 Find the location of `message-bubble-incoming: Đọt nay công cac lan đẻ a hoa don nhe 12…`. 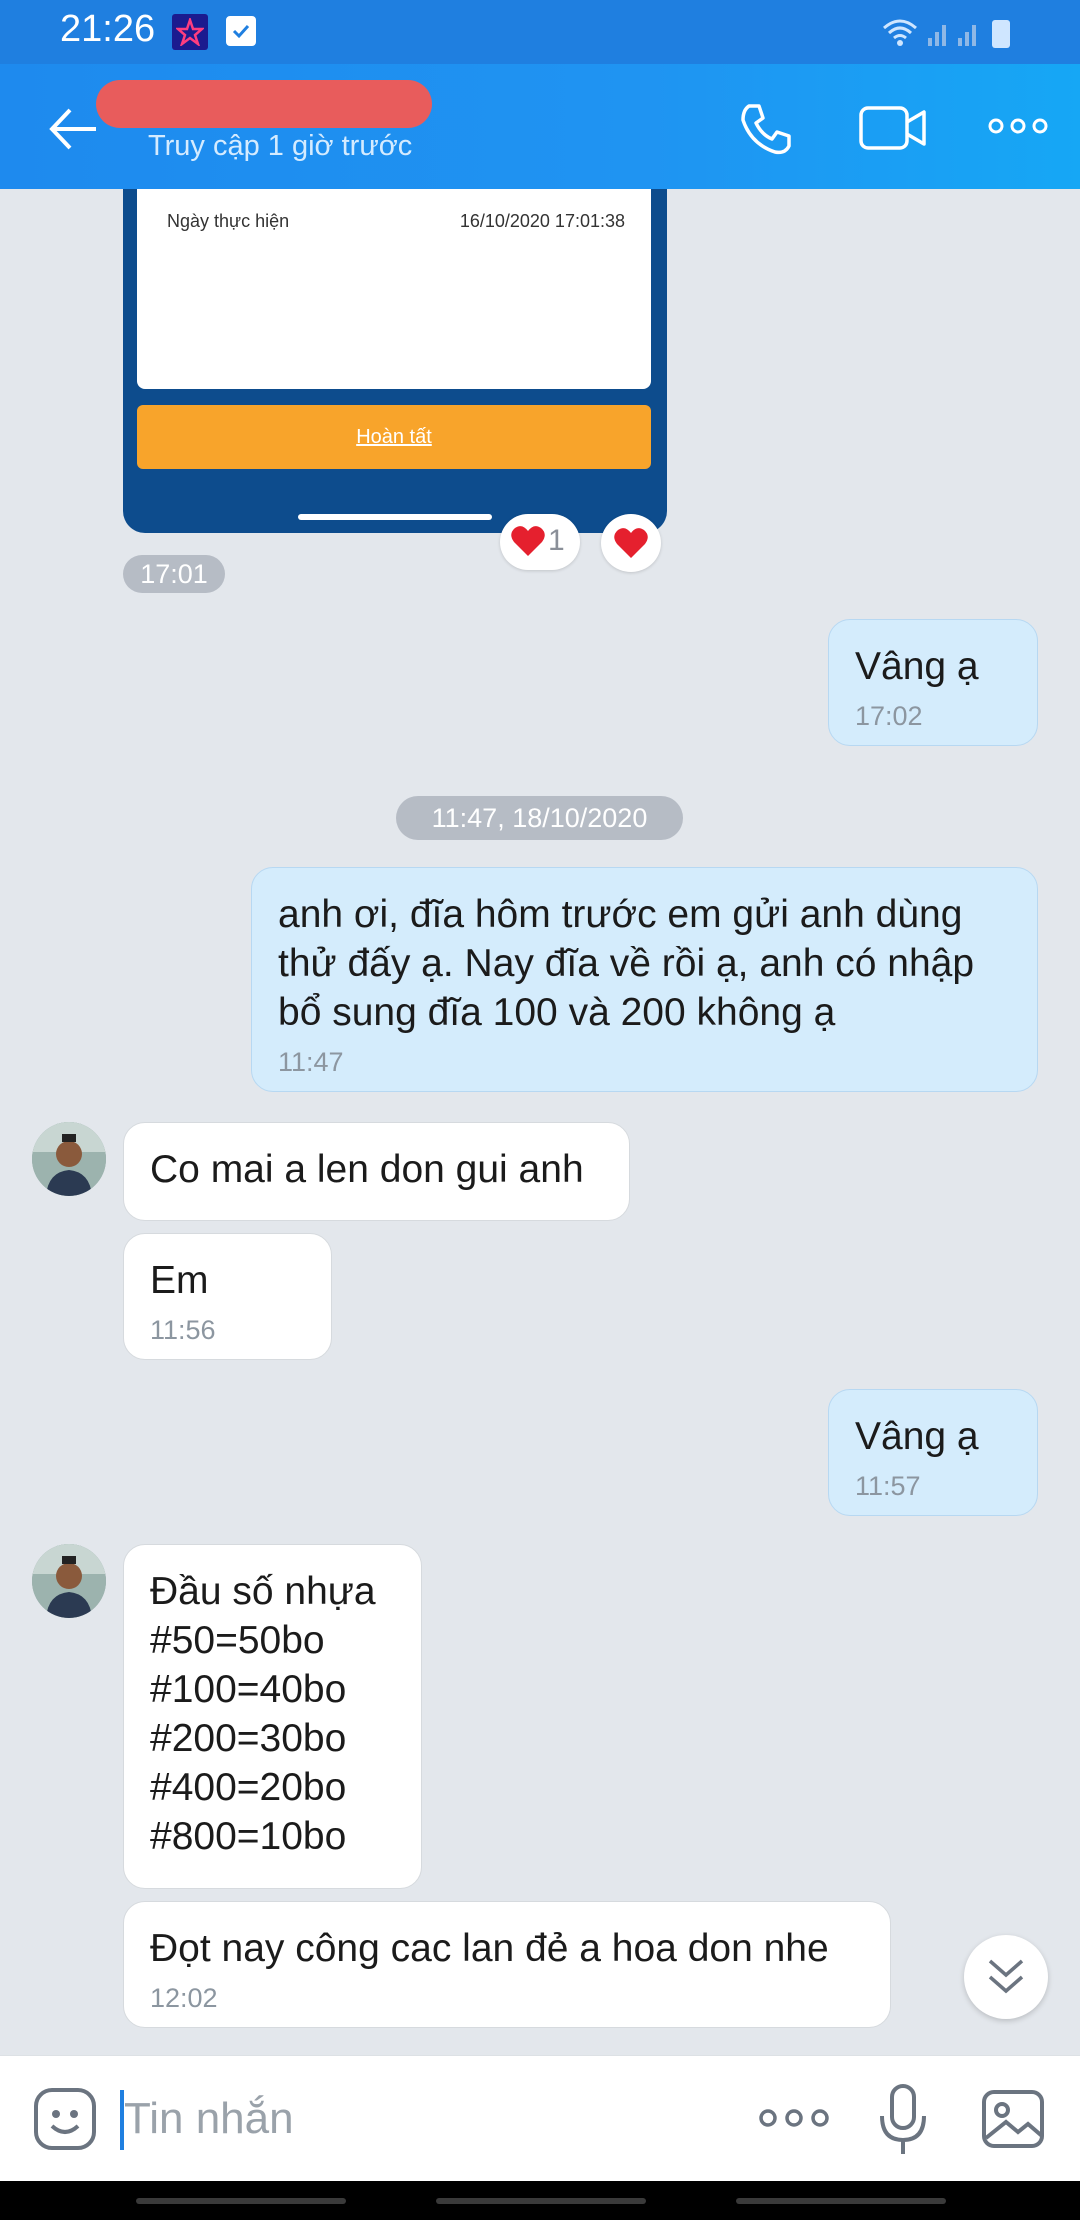

message-bubble-incoming: Đọt nay công cac lan đẻ a hoa don nhe 12… is located at coordinates (507, 1964).